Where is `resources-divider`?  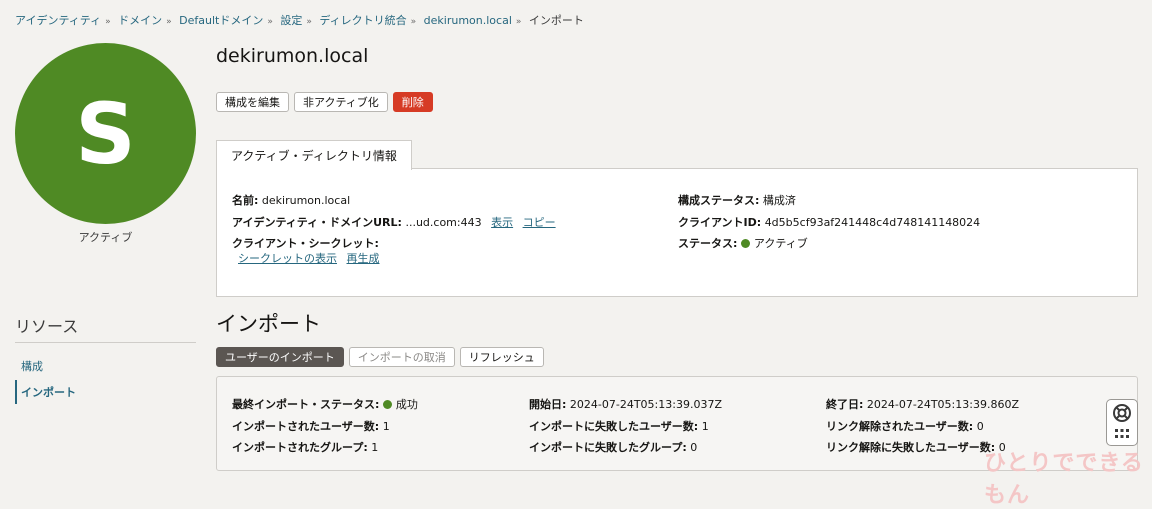
resources-divider is located at coordinates (105, 342).